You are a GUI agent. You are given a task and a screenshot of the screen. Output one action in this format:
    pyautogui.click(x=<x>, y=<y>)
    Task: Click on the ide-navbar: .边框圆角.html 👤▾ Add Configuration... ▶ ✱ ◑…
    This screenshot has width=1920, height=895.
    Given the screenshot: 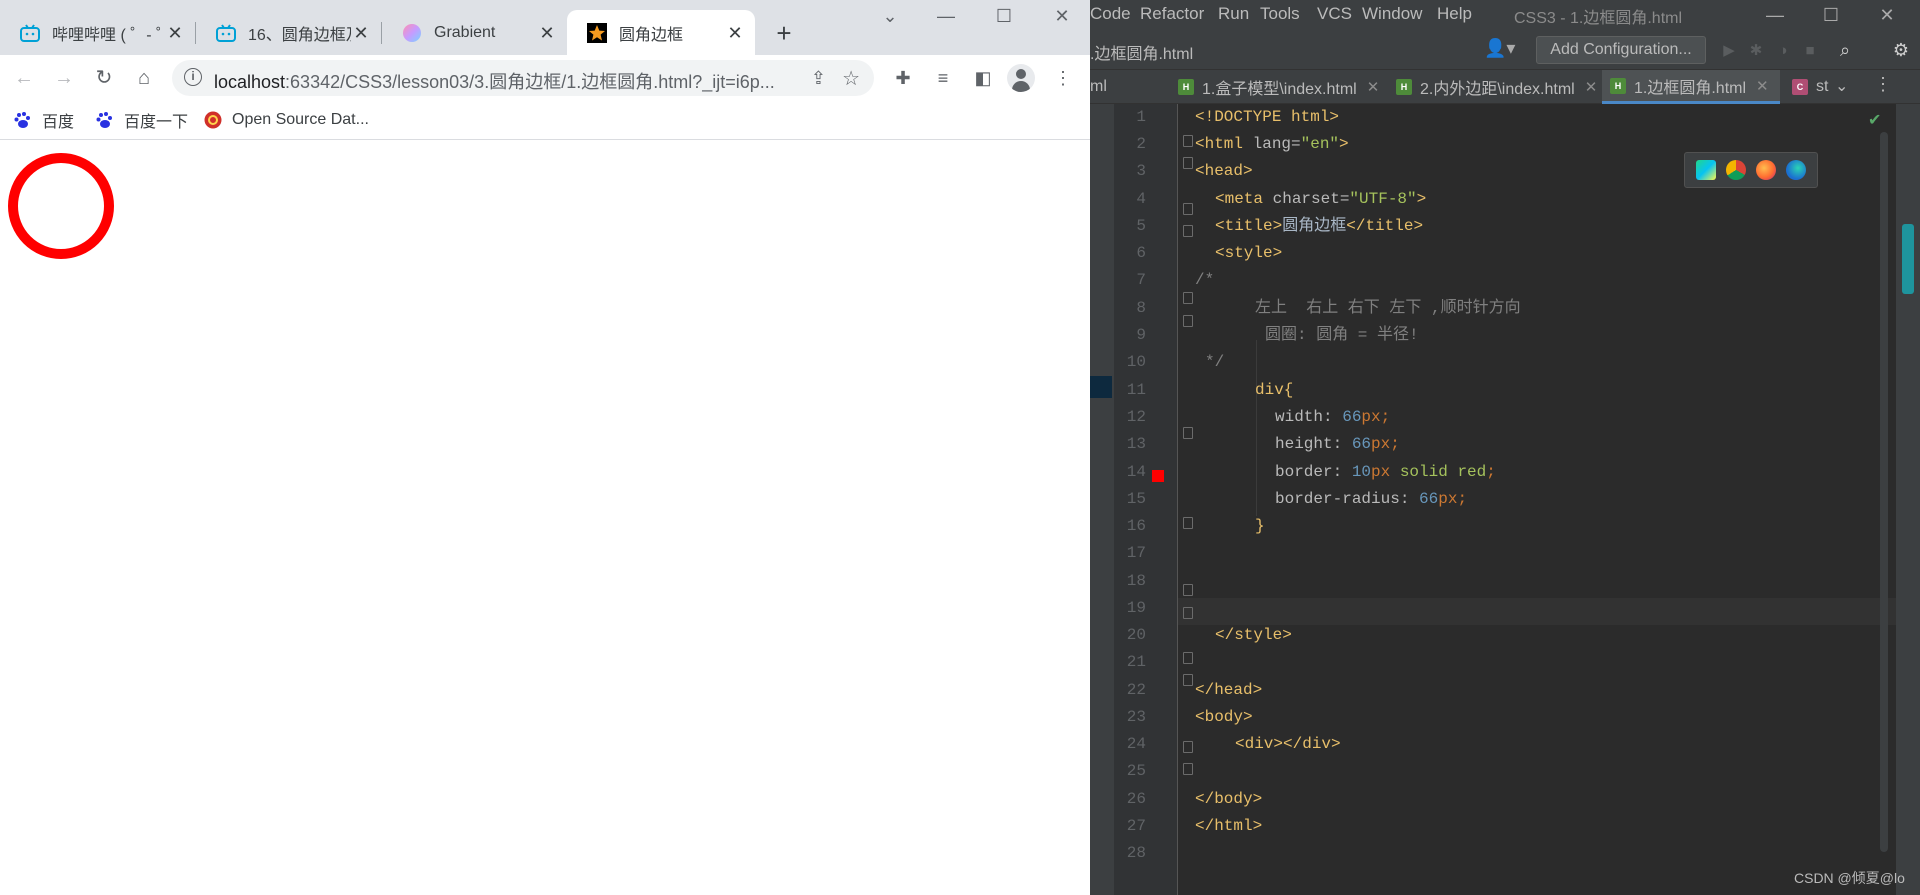 What is the action you would take?
    pyautogui.click(x=1505, y=50)
    